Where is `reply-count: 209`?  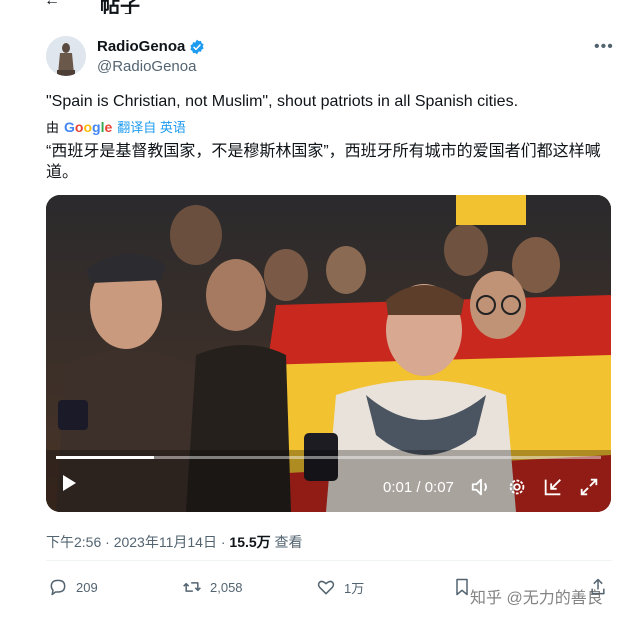 reply-count: 209 is located at coordinates (87, 587).